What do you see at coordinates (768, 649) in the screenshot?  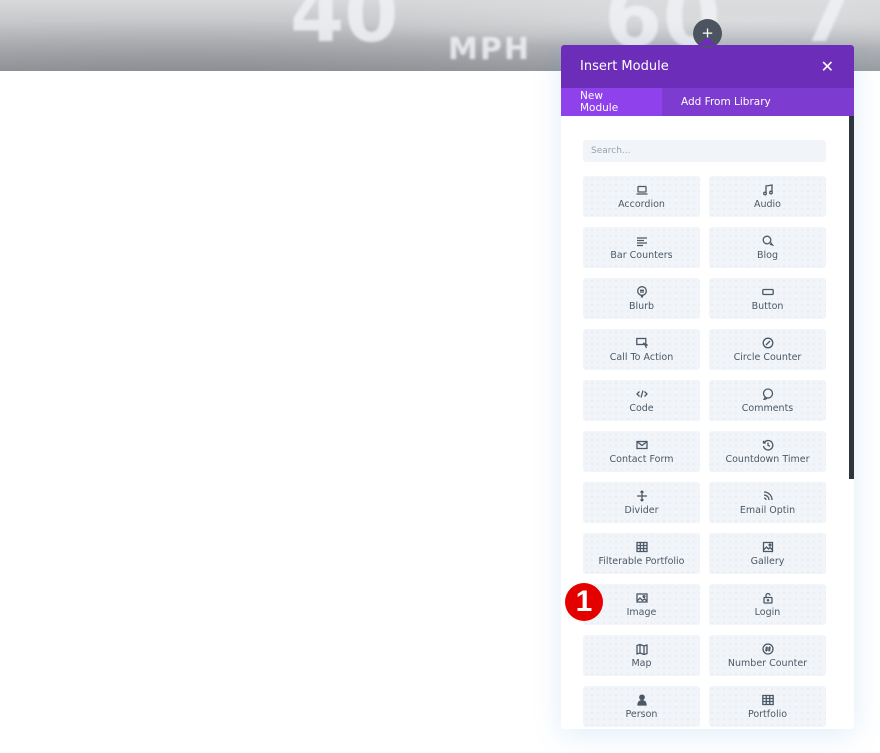 I see `hash-circle-icon` at bounding box center [768, 649].